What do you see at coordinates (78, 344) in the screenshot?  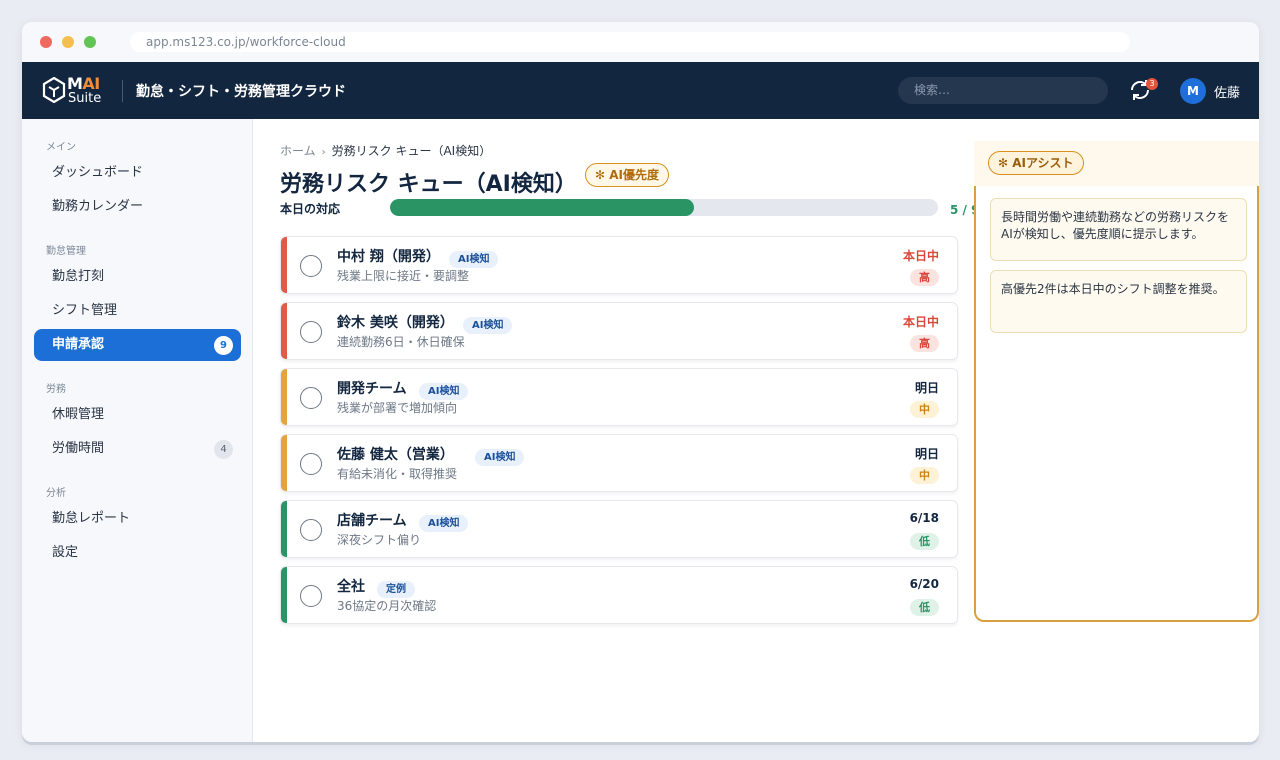 I see `sidebar-item-label: 申請承認` at bounding box center [78, 344].